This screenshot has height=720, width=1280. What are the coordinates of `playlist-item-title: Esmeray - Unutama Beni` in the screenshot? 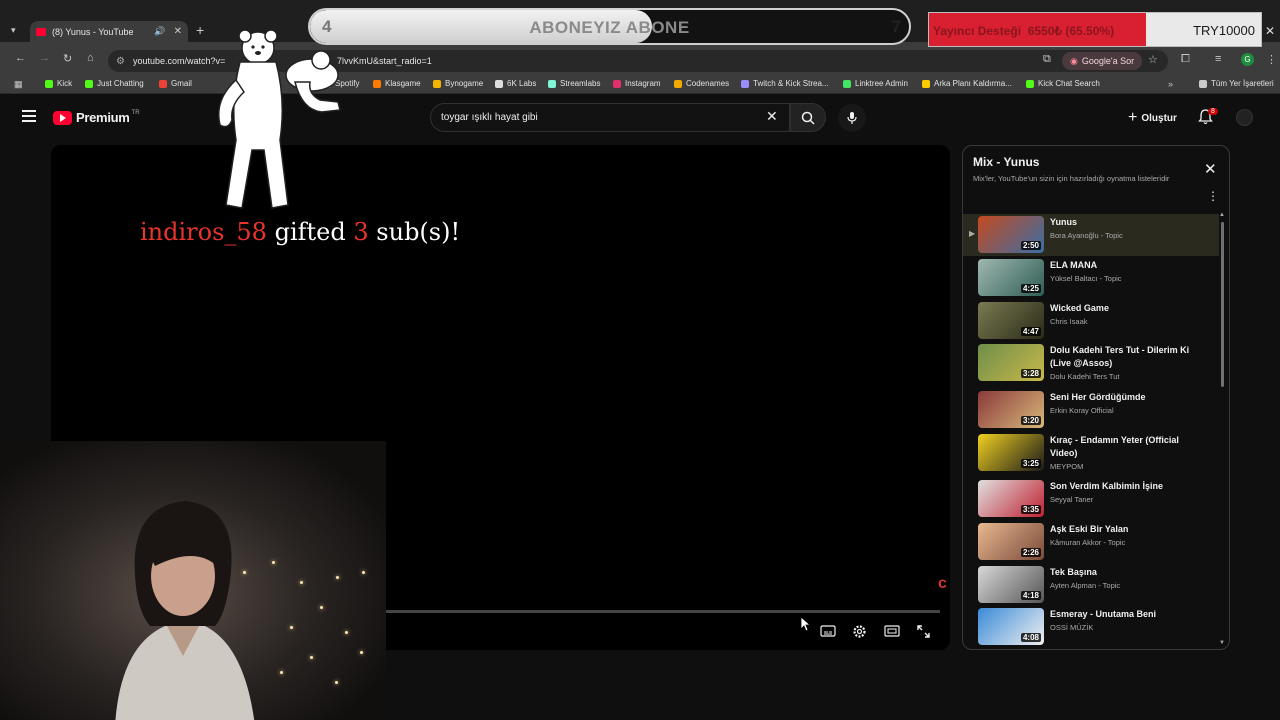 It's located at (1120, 614).